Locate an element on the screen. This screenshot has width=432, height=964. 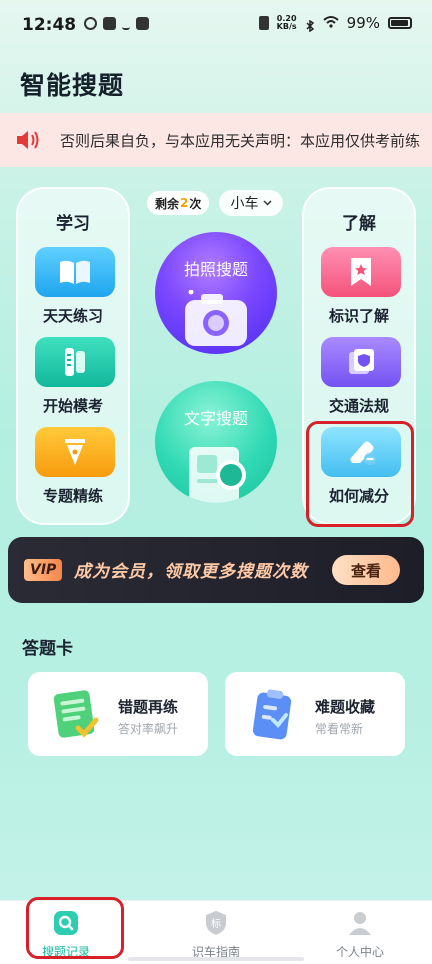
speaker-icon is located at coordinates (28, 140).